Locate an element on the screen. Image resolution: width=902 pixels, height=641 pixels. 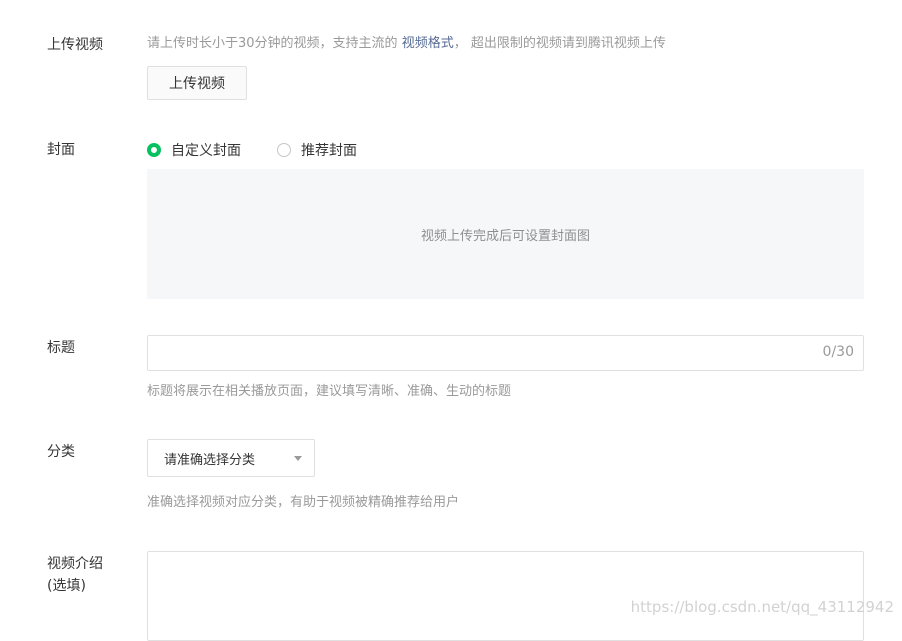
video-format-link: 视频格式 is located at coordinates (428, 43).